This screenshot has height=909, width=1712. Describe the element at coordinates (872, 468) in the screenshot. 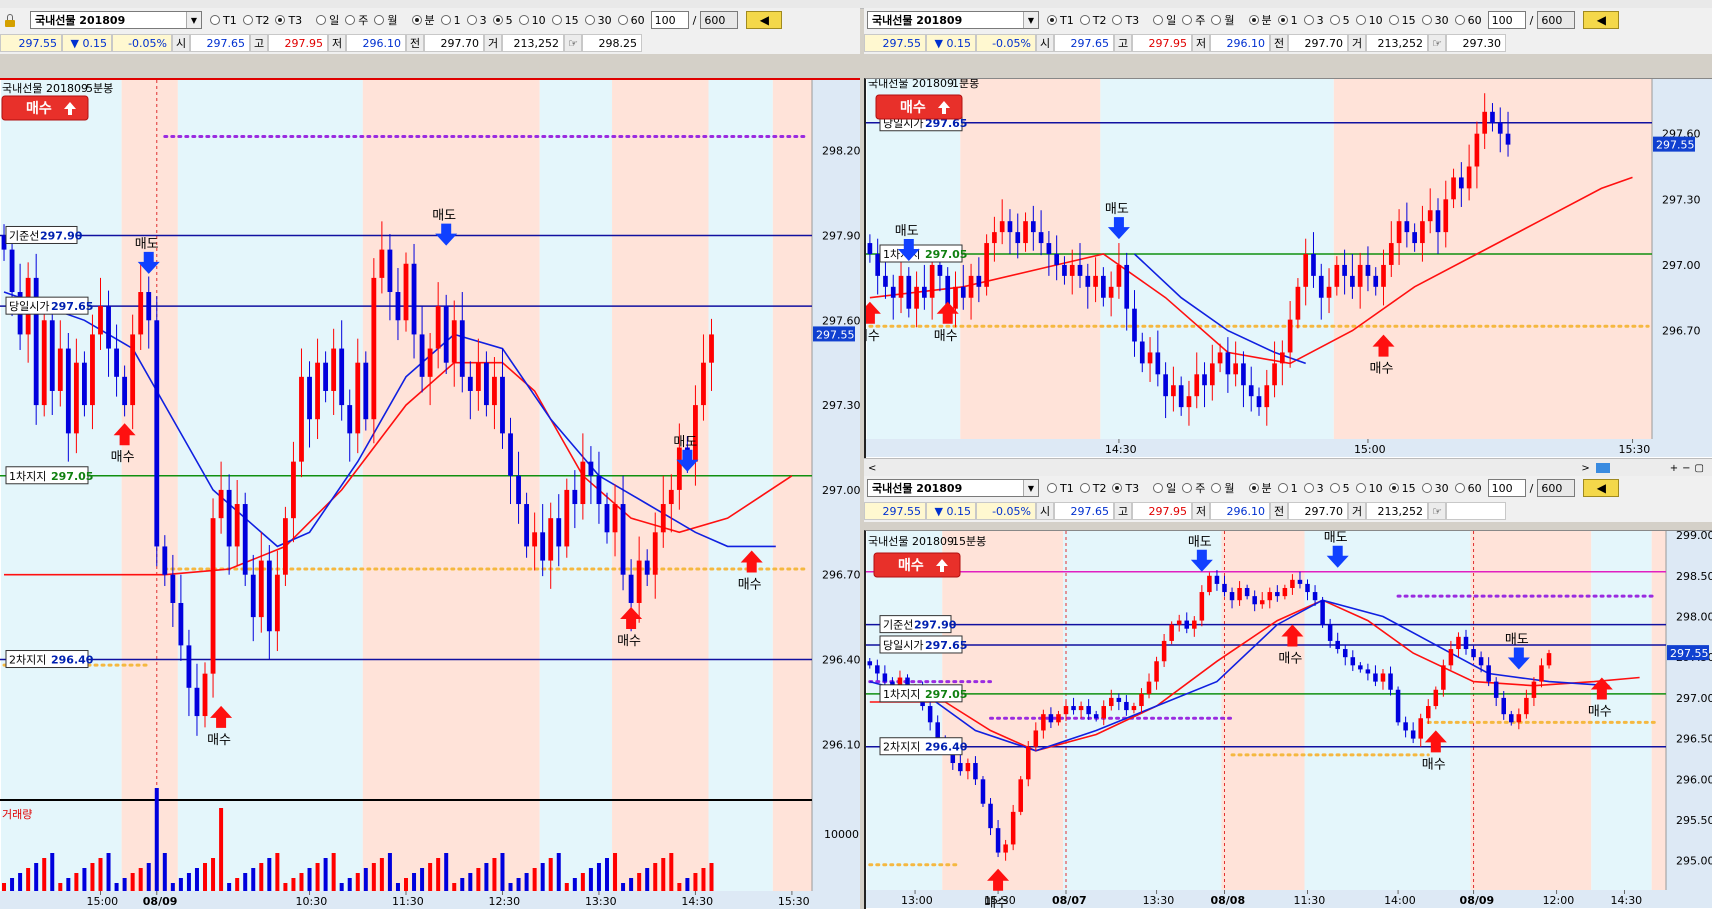

I see `scroll-left-icon: <` at that location.